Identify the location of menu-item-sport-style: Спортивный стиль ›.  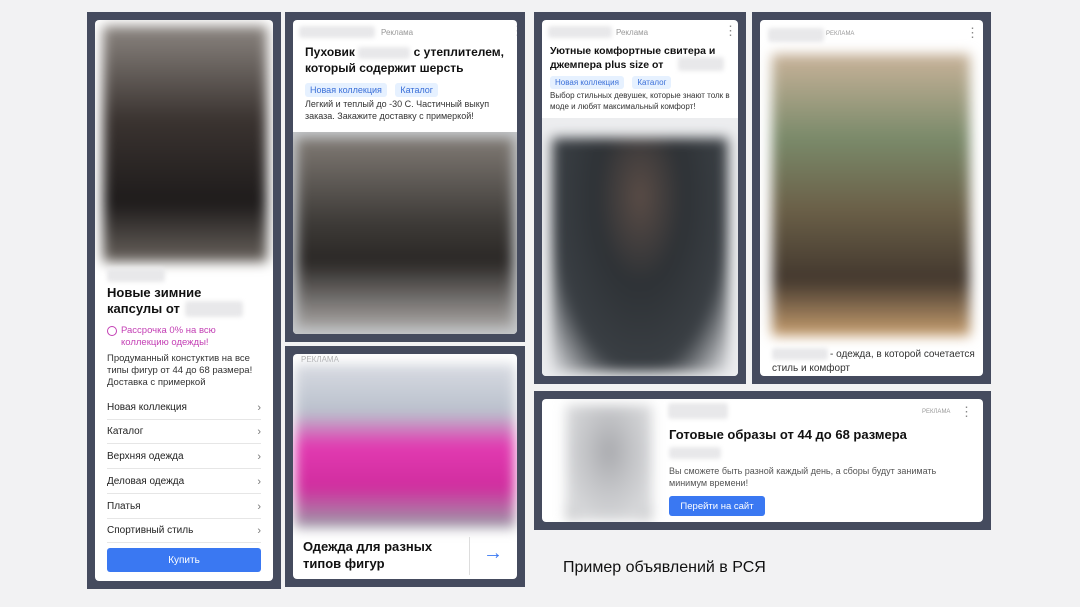
(184, 531).